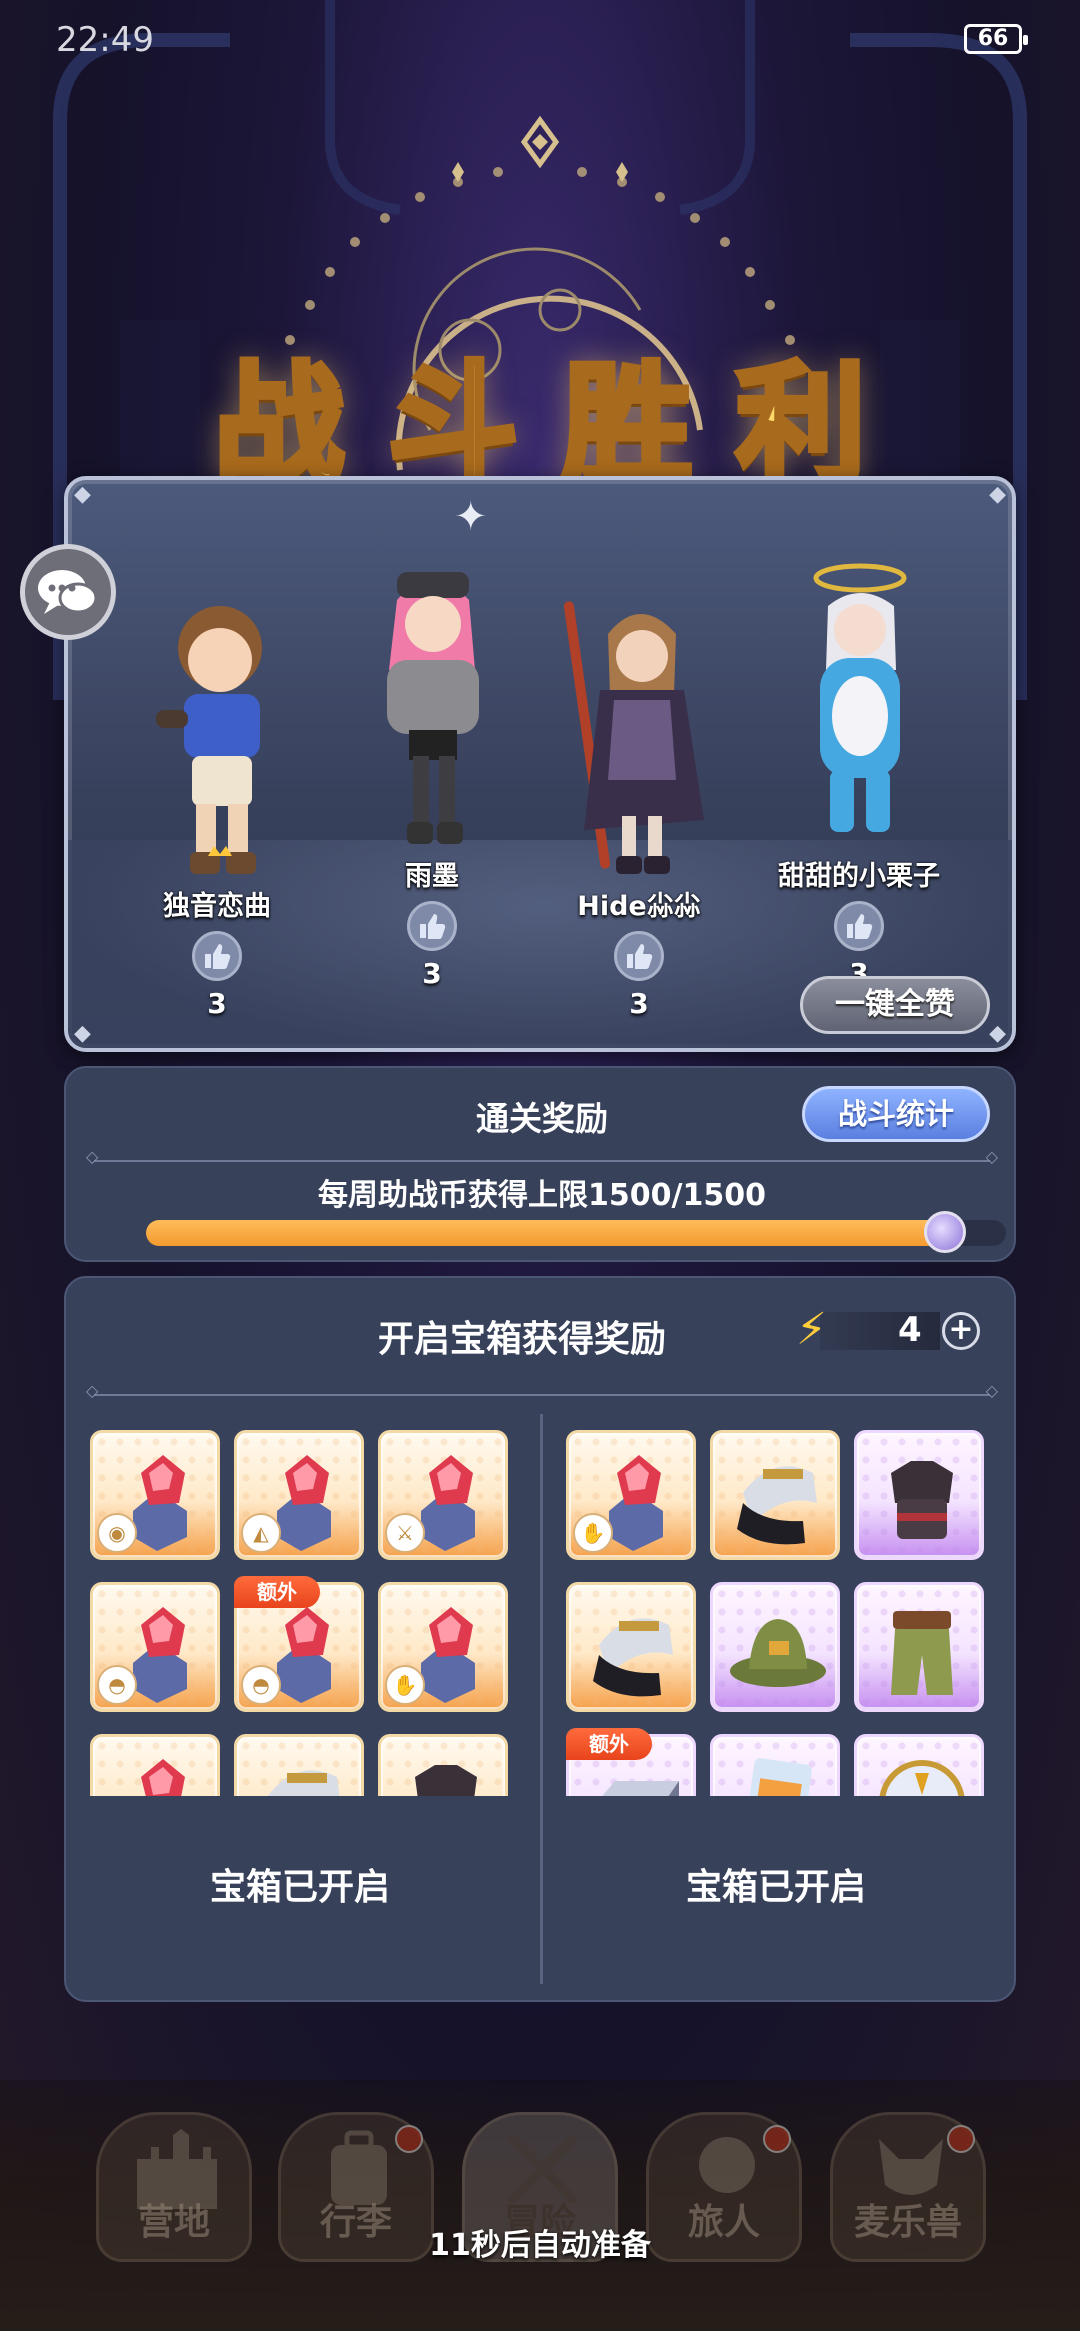  I want to click on nav-overlay, so click(540, 2205).